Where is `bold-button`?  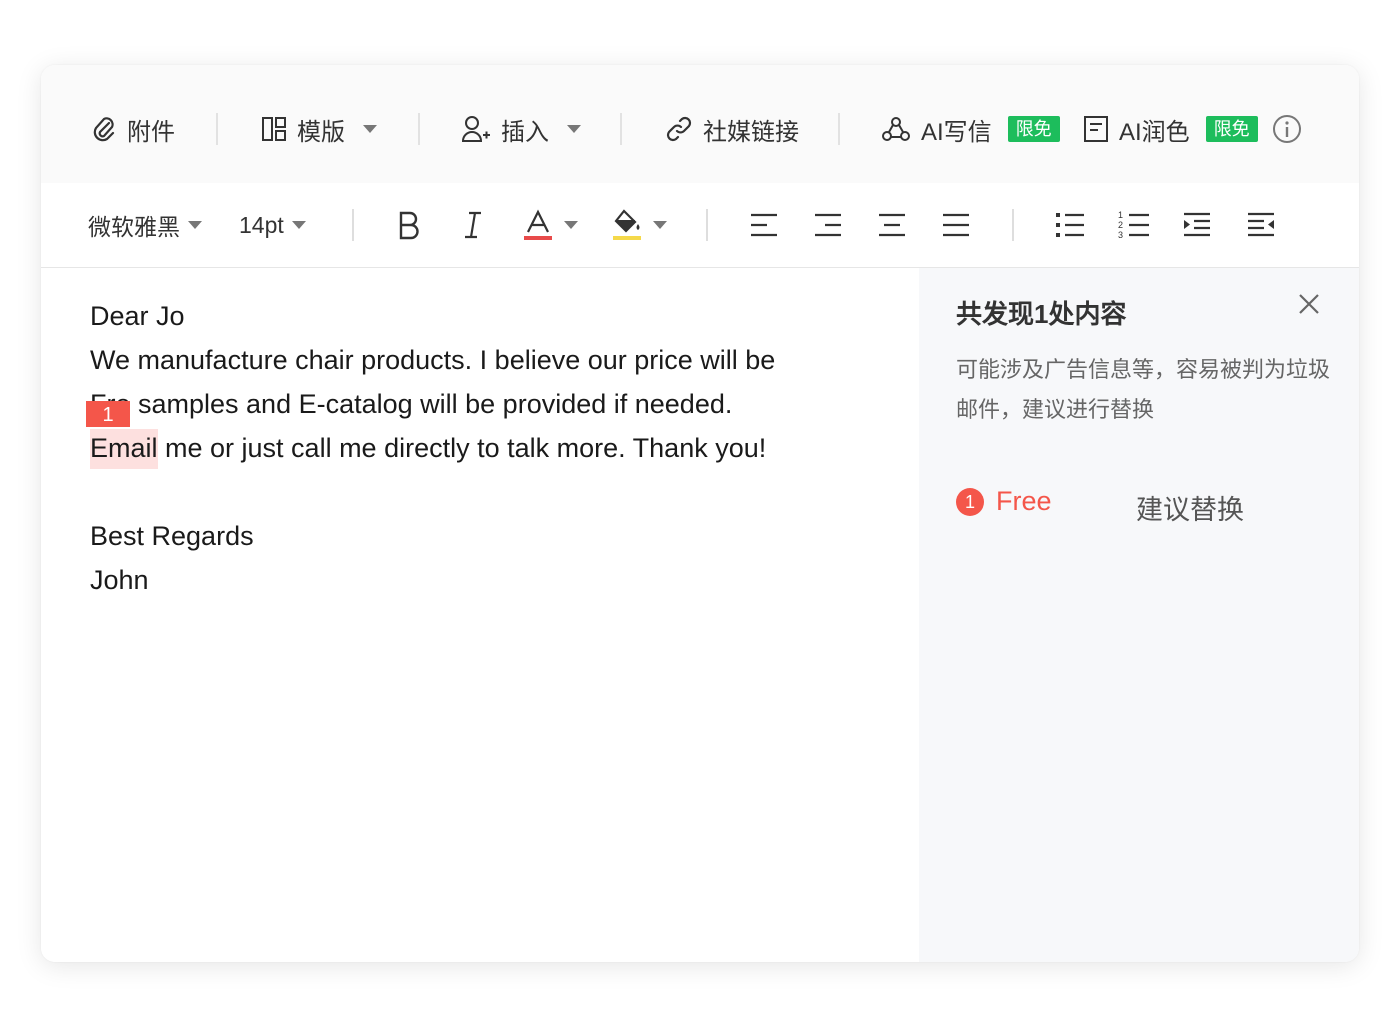
bold-button is located at coordinates (409, 225).